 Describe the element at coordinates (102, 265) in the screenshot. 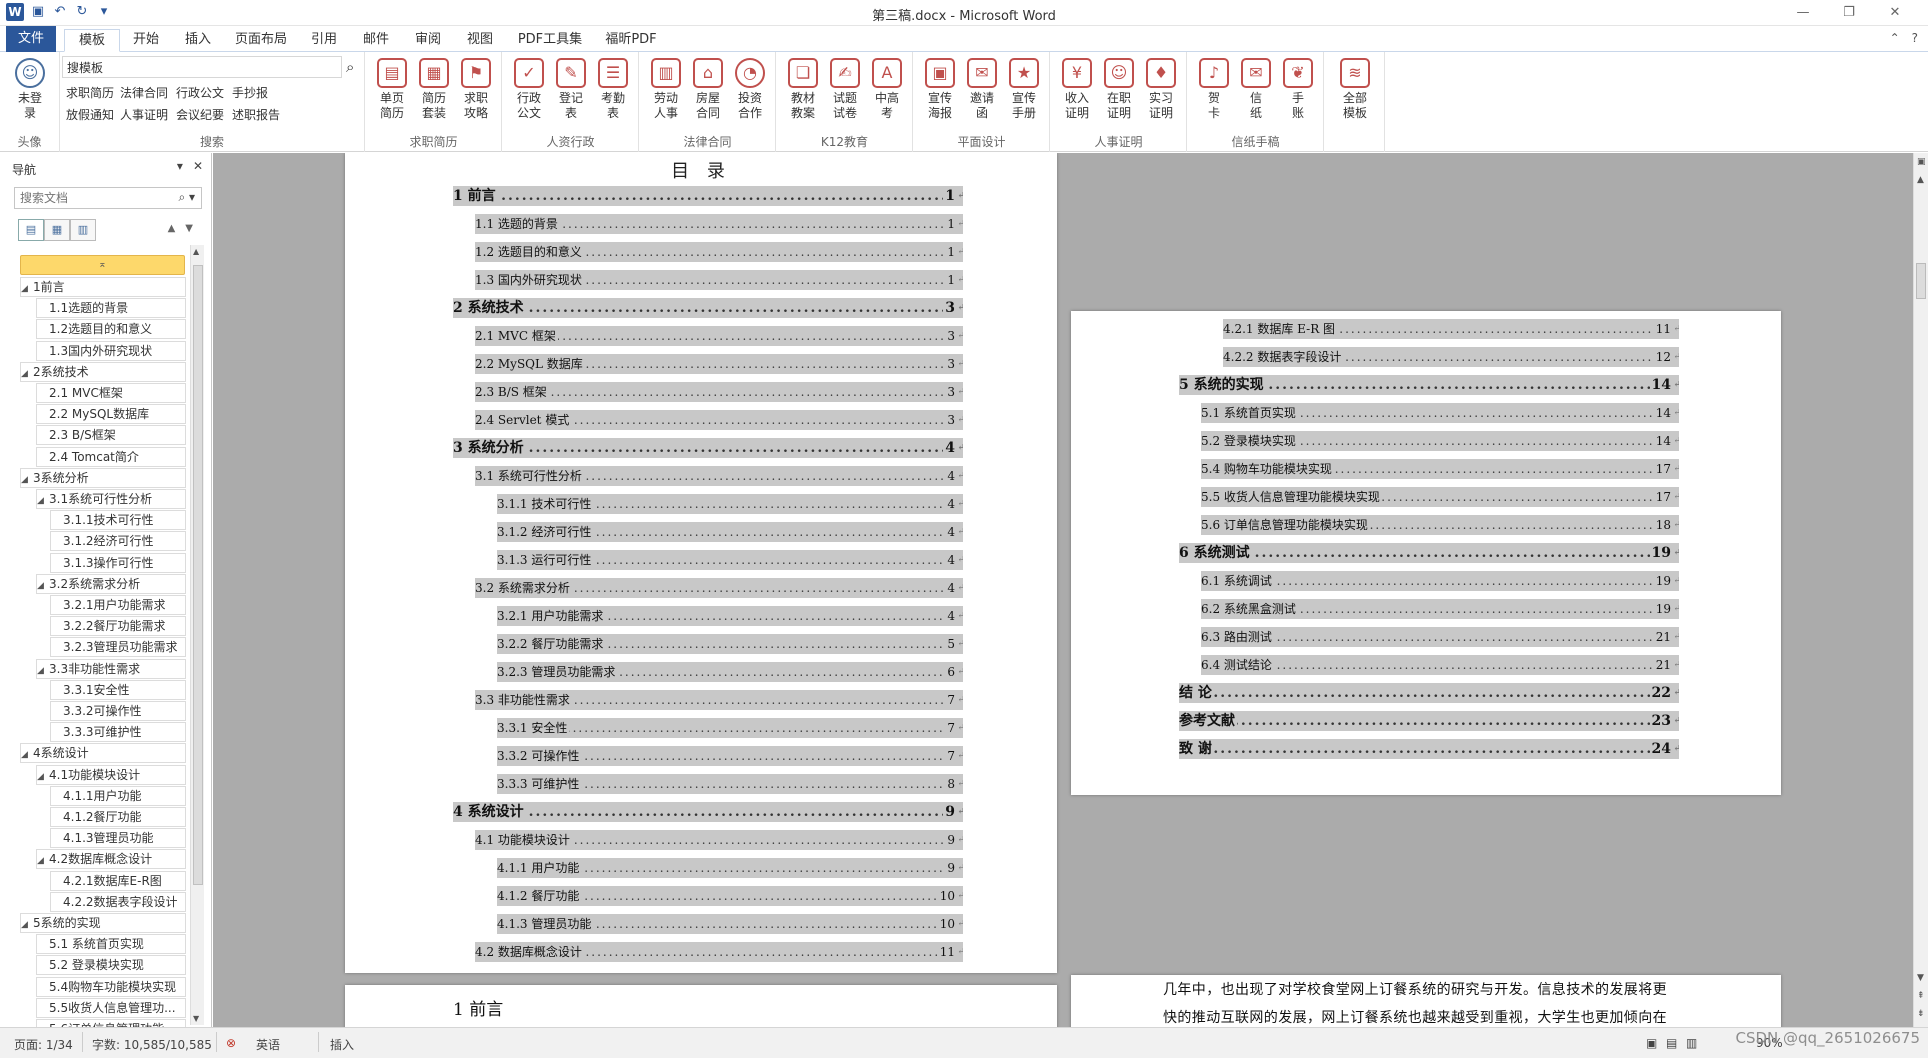

I see `nav-collapse-all-button: ⌅` at that location.